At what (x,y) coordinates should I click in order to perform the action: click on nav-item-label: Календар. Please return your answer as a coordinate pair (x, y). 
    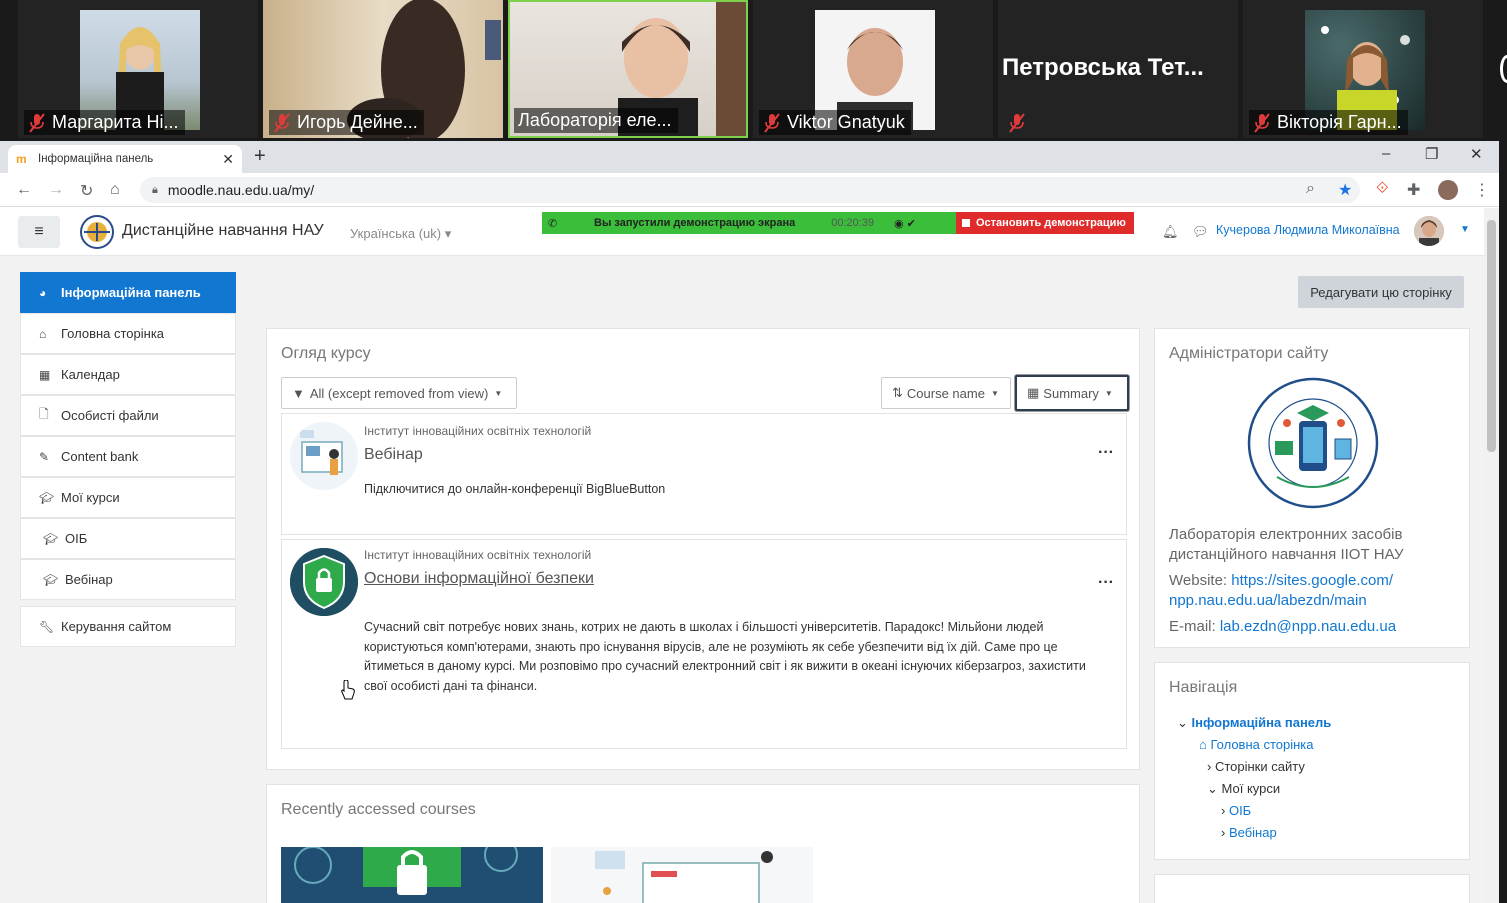
    Looking at the image, I should click on (90, 374).